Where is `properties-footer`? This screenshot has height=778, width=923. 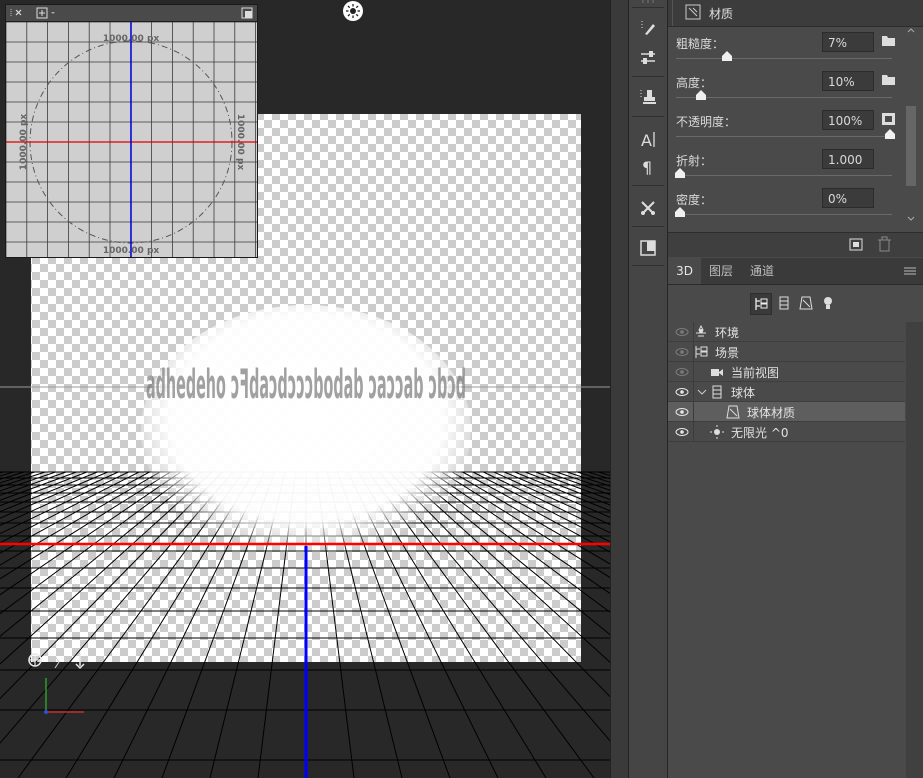 properties-footer is located at coordinates (795, 244).